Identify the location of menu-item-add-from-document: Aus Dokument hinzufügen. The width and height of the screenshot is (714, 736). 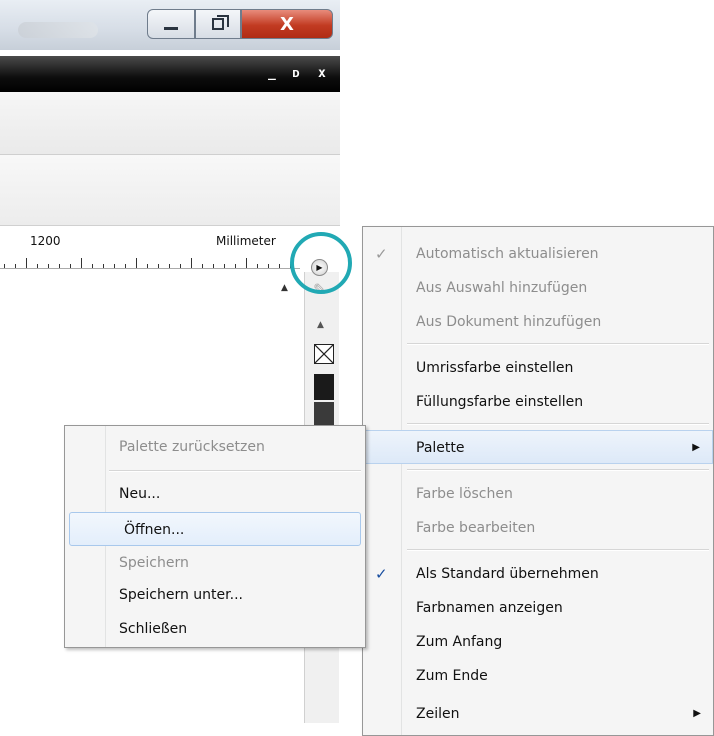
(538, 322).